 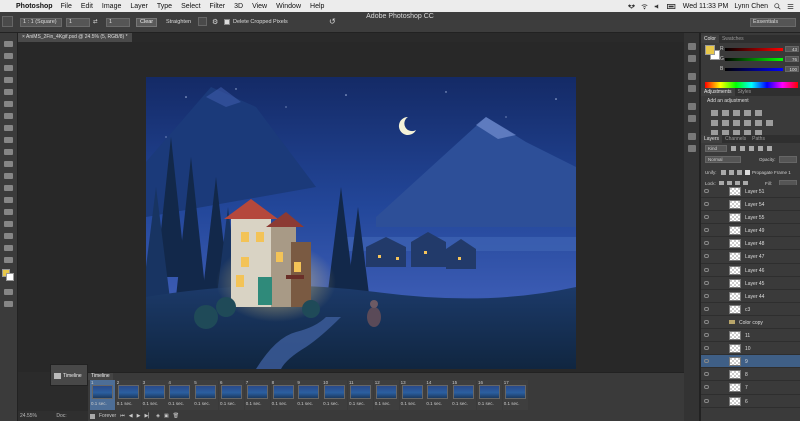 I want to click on timeline-collapsed-panel: Timeline, so click(x=69, y=375).